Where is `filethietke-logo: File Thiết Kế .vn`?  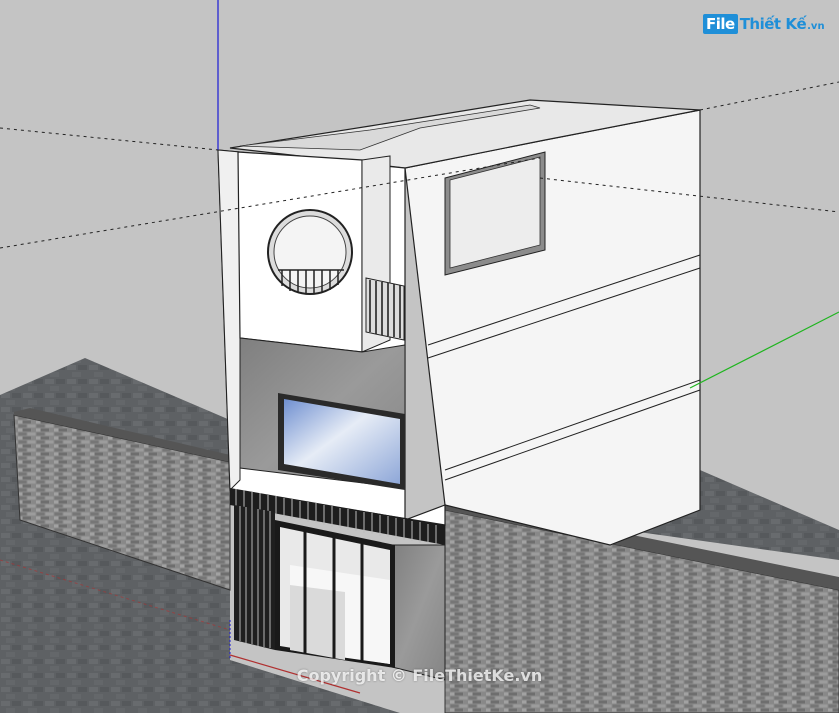
filethietke-logo: File Thiết Kế .vn is located at coordinates (764, 24).